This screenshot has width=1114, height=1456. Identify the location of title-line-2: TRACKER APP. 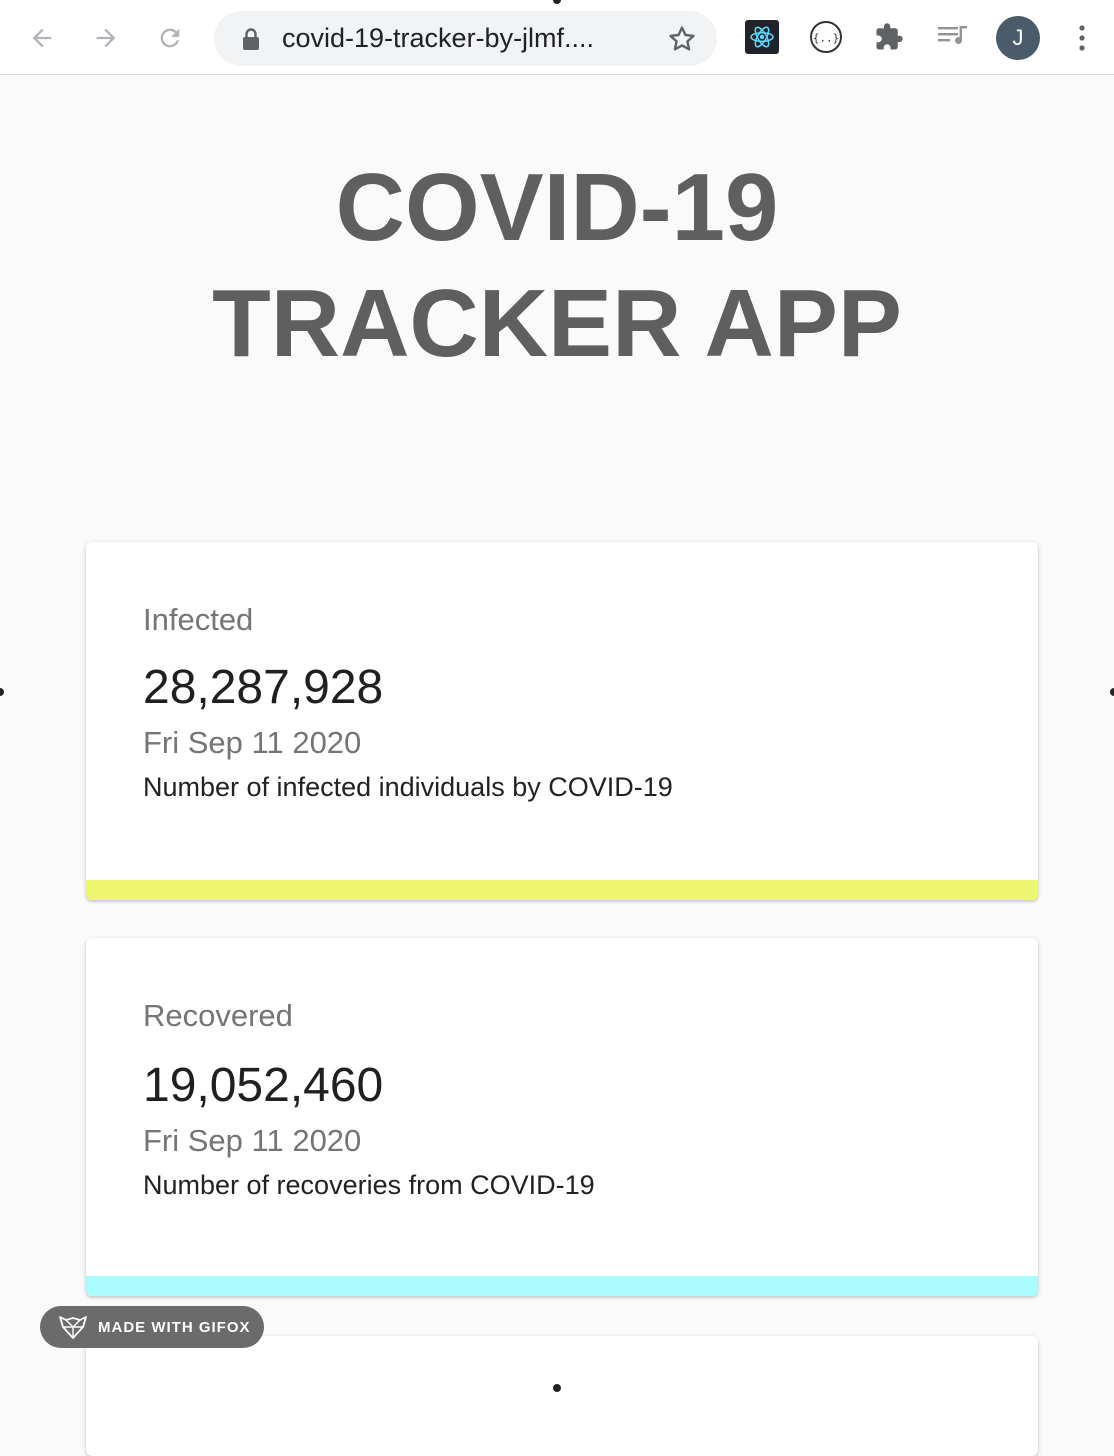
(557, 323).